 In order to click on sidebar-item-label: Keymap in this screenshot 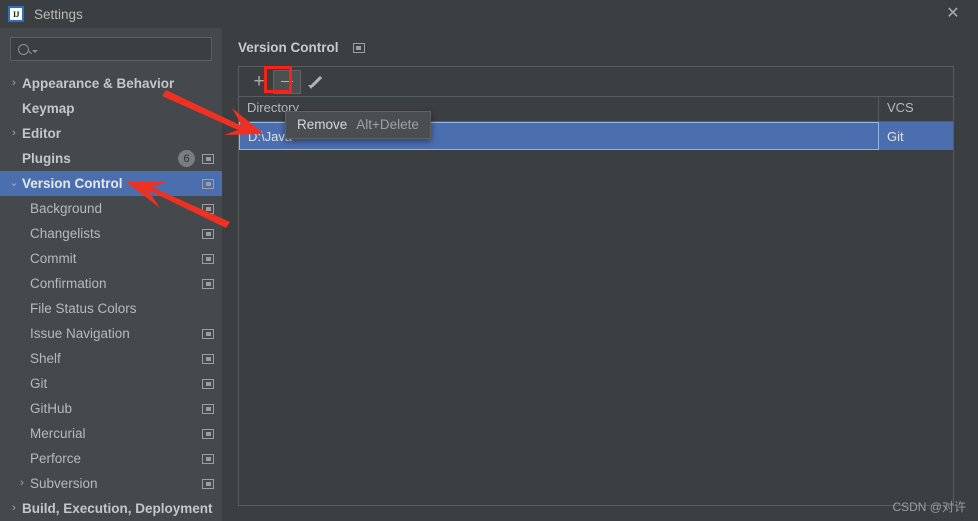, I will do `click(48, 108)`.